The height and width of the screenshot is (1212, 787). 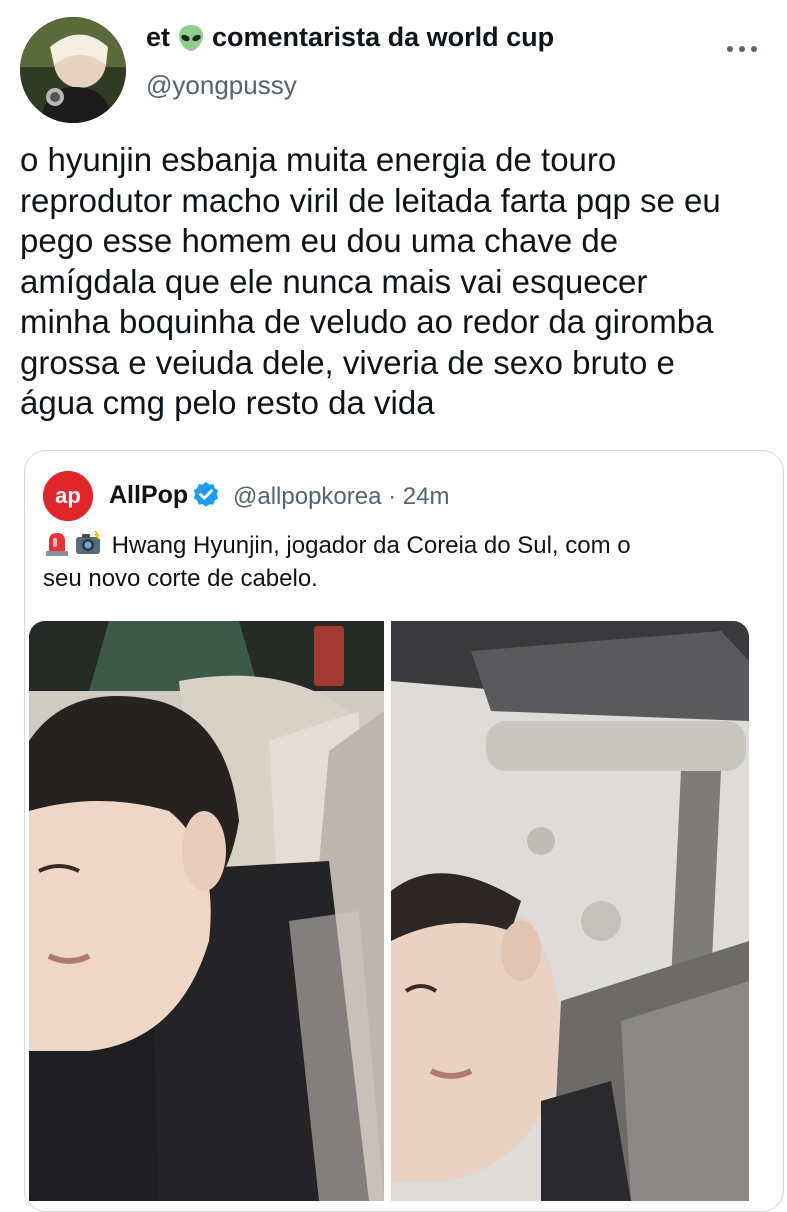 What do you see at coordinates (88, 543) in the screenshot?
I see `camera-flash-icon` at bounding box center [88, 543].